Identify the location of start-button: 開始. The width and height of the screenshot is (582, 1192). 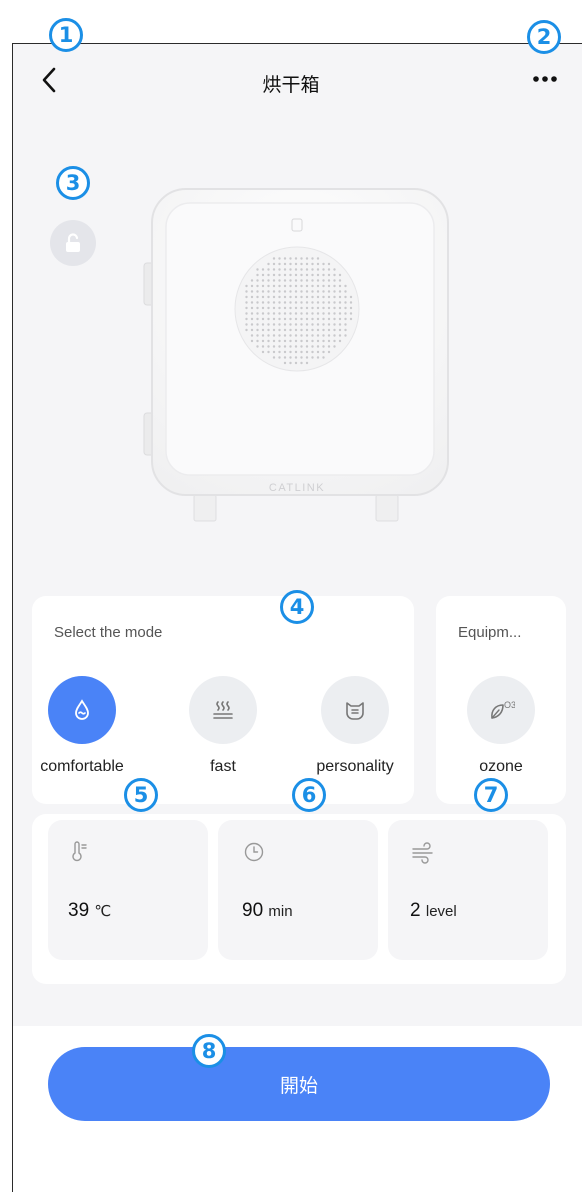
(299, 1084).